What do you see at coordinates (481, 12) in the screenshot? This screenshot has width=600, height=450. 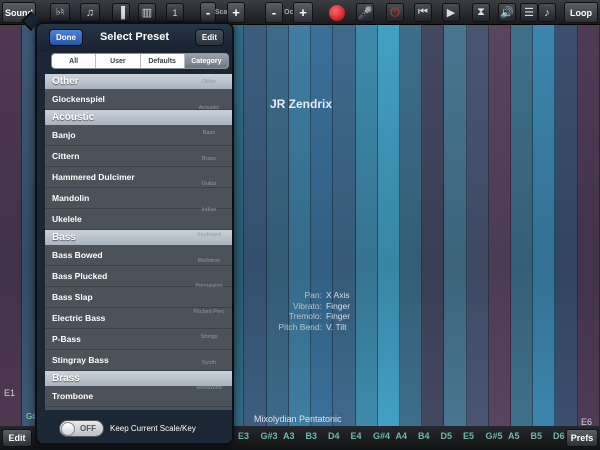 I see `metronome-icon: ⧗` at bounding box center [481, 12].